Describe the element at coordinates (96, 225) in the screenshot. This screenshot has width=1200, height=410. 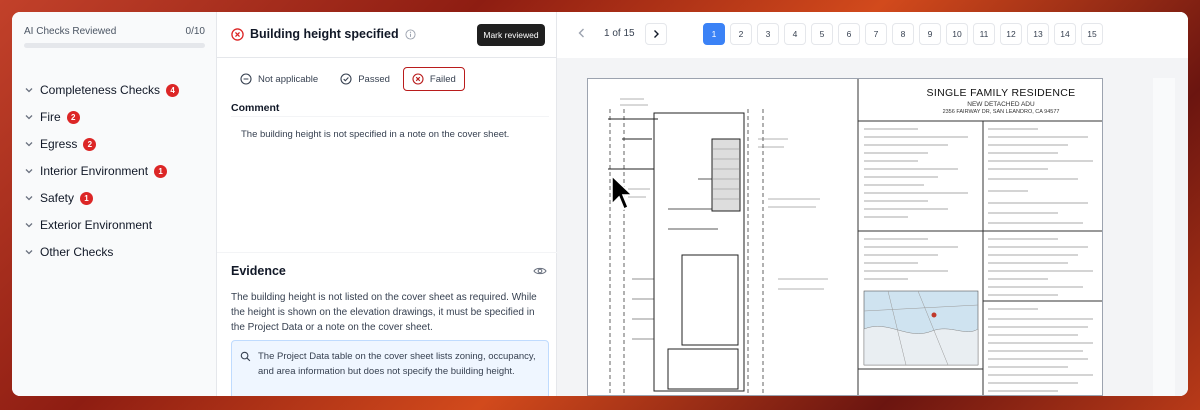
I see `category-label: Exterior Environment` at that location.